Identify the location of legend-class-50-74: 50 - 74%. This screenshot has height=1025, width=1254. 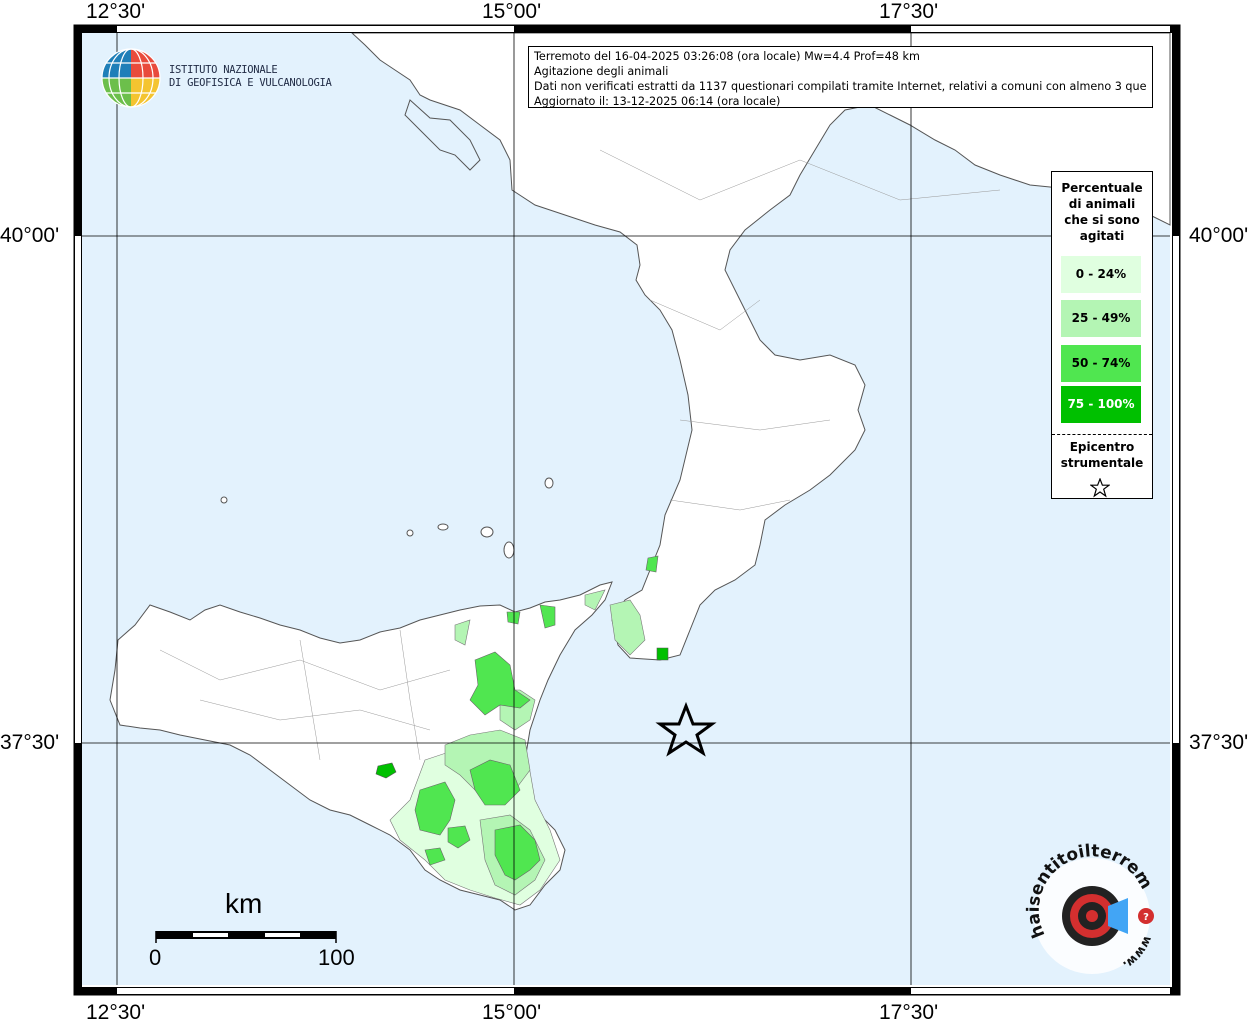
(1101, 363).